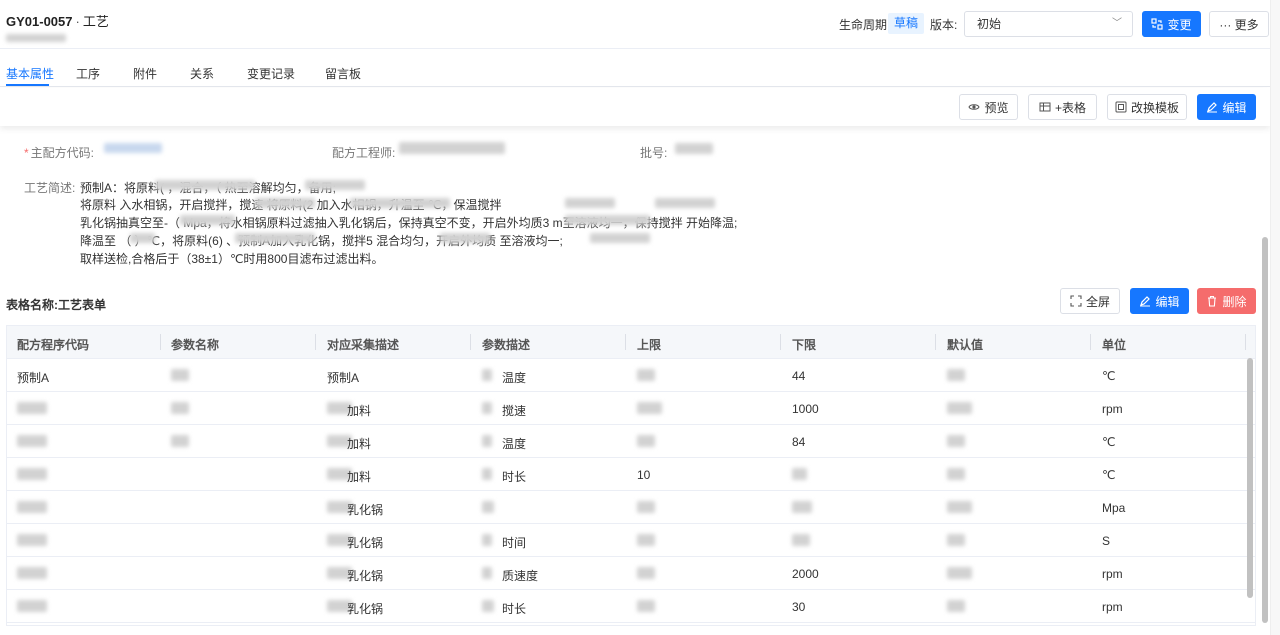 Image resolution: width=1280 pixels, height=635 pixels. I want to click on add-table-button: +表格, so click(1062, 107).